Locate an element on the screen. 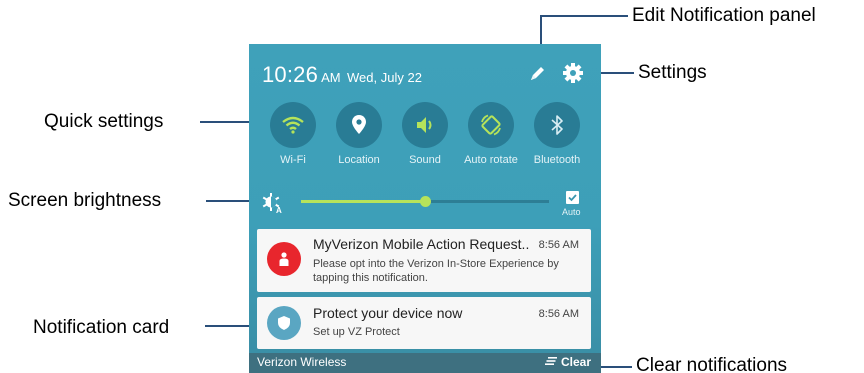 This screenshot has height=373, width=864. brightness-slider-thumb is located at coordinates (425, 201).